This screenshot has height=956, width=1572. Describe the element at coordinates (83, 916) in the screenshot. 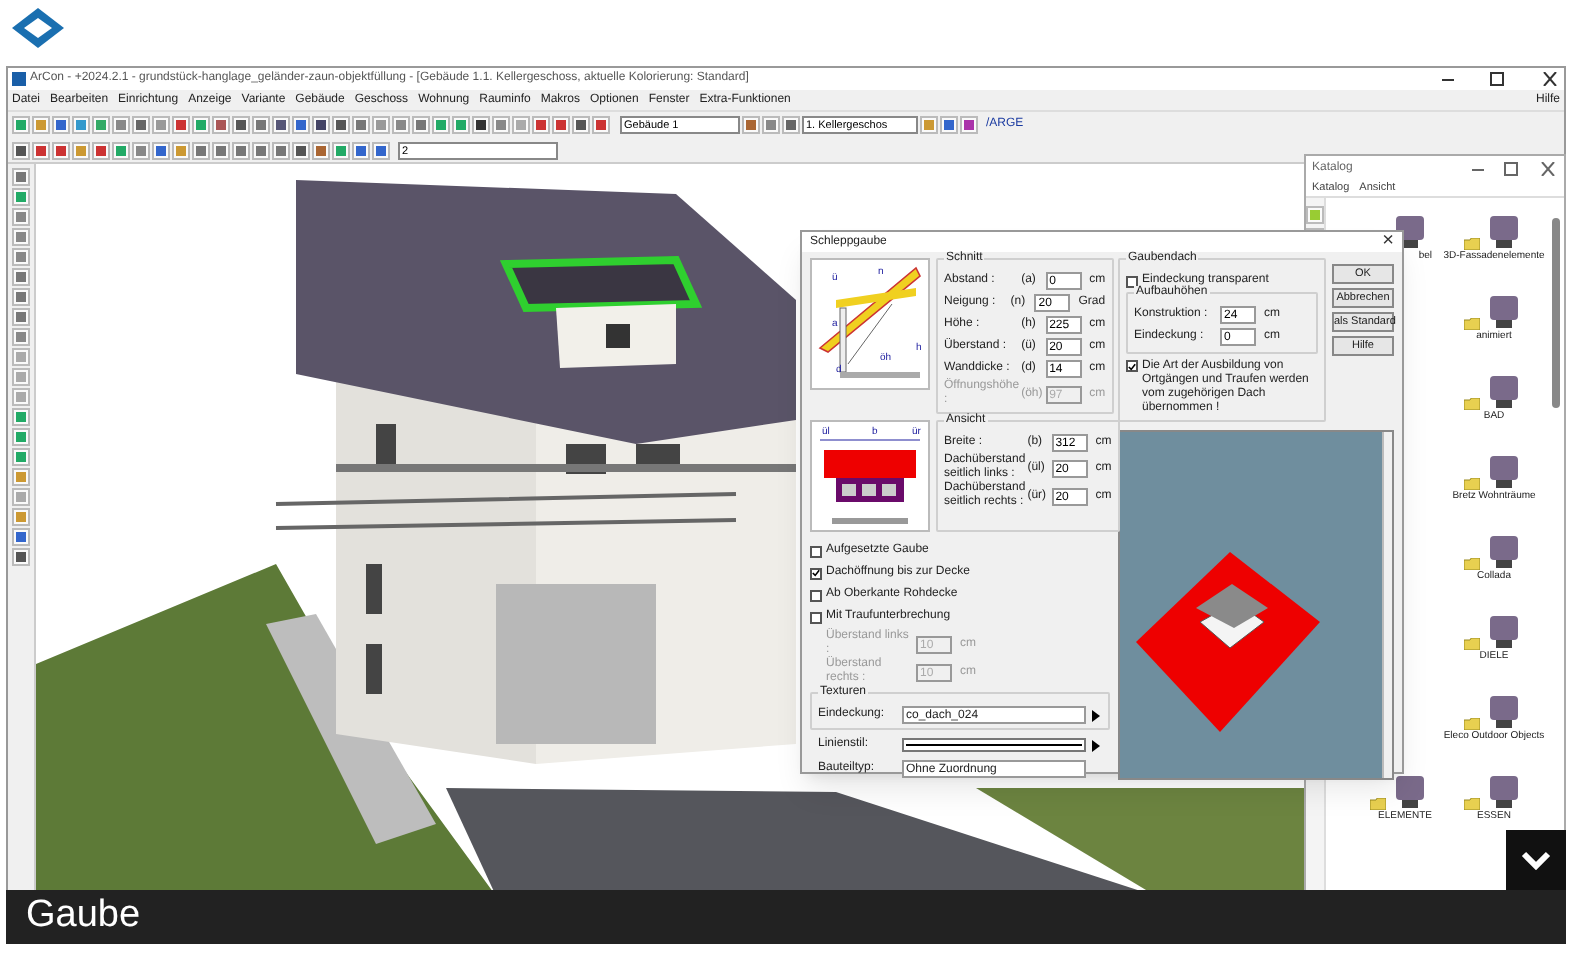

I see `caption-title: Gaube` at that location.